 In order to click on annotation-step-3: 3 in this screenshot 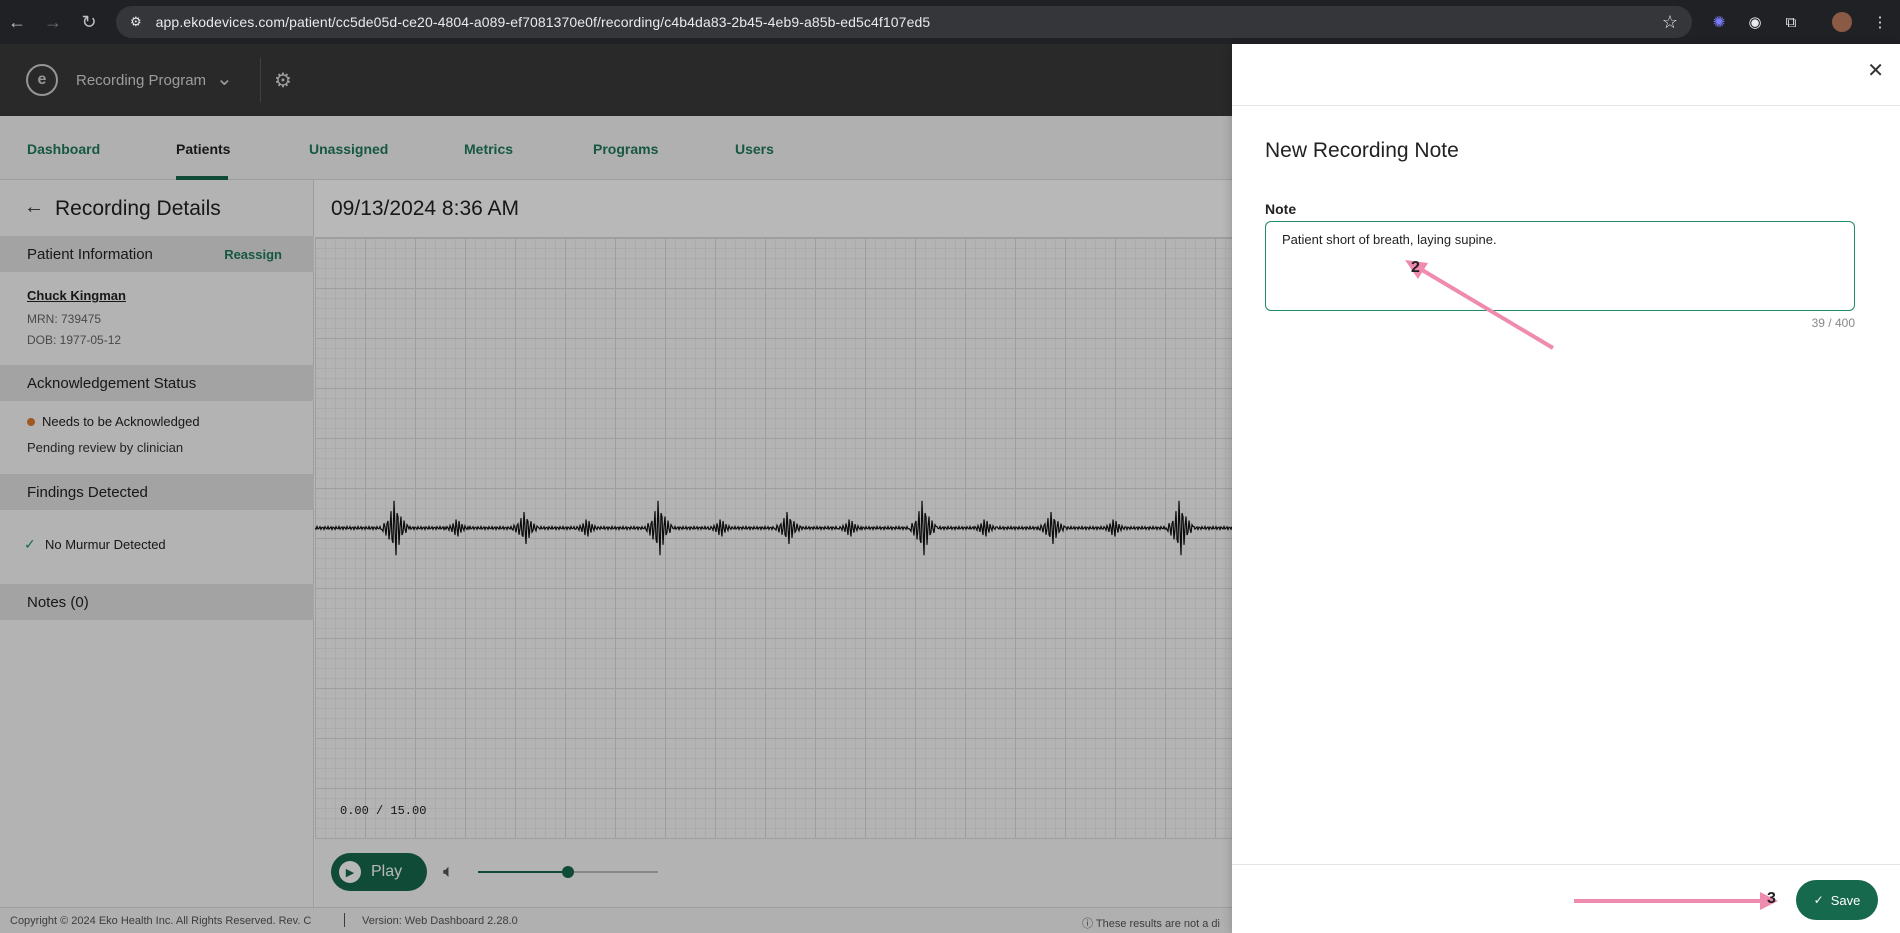, I will do `click(1771, 898)`.